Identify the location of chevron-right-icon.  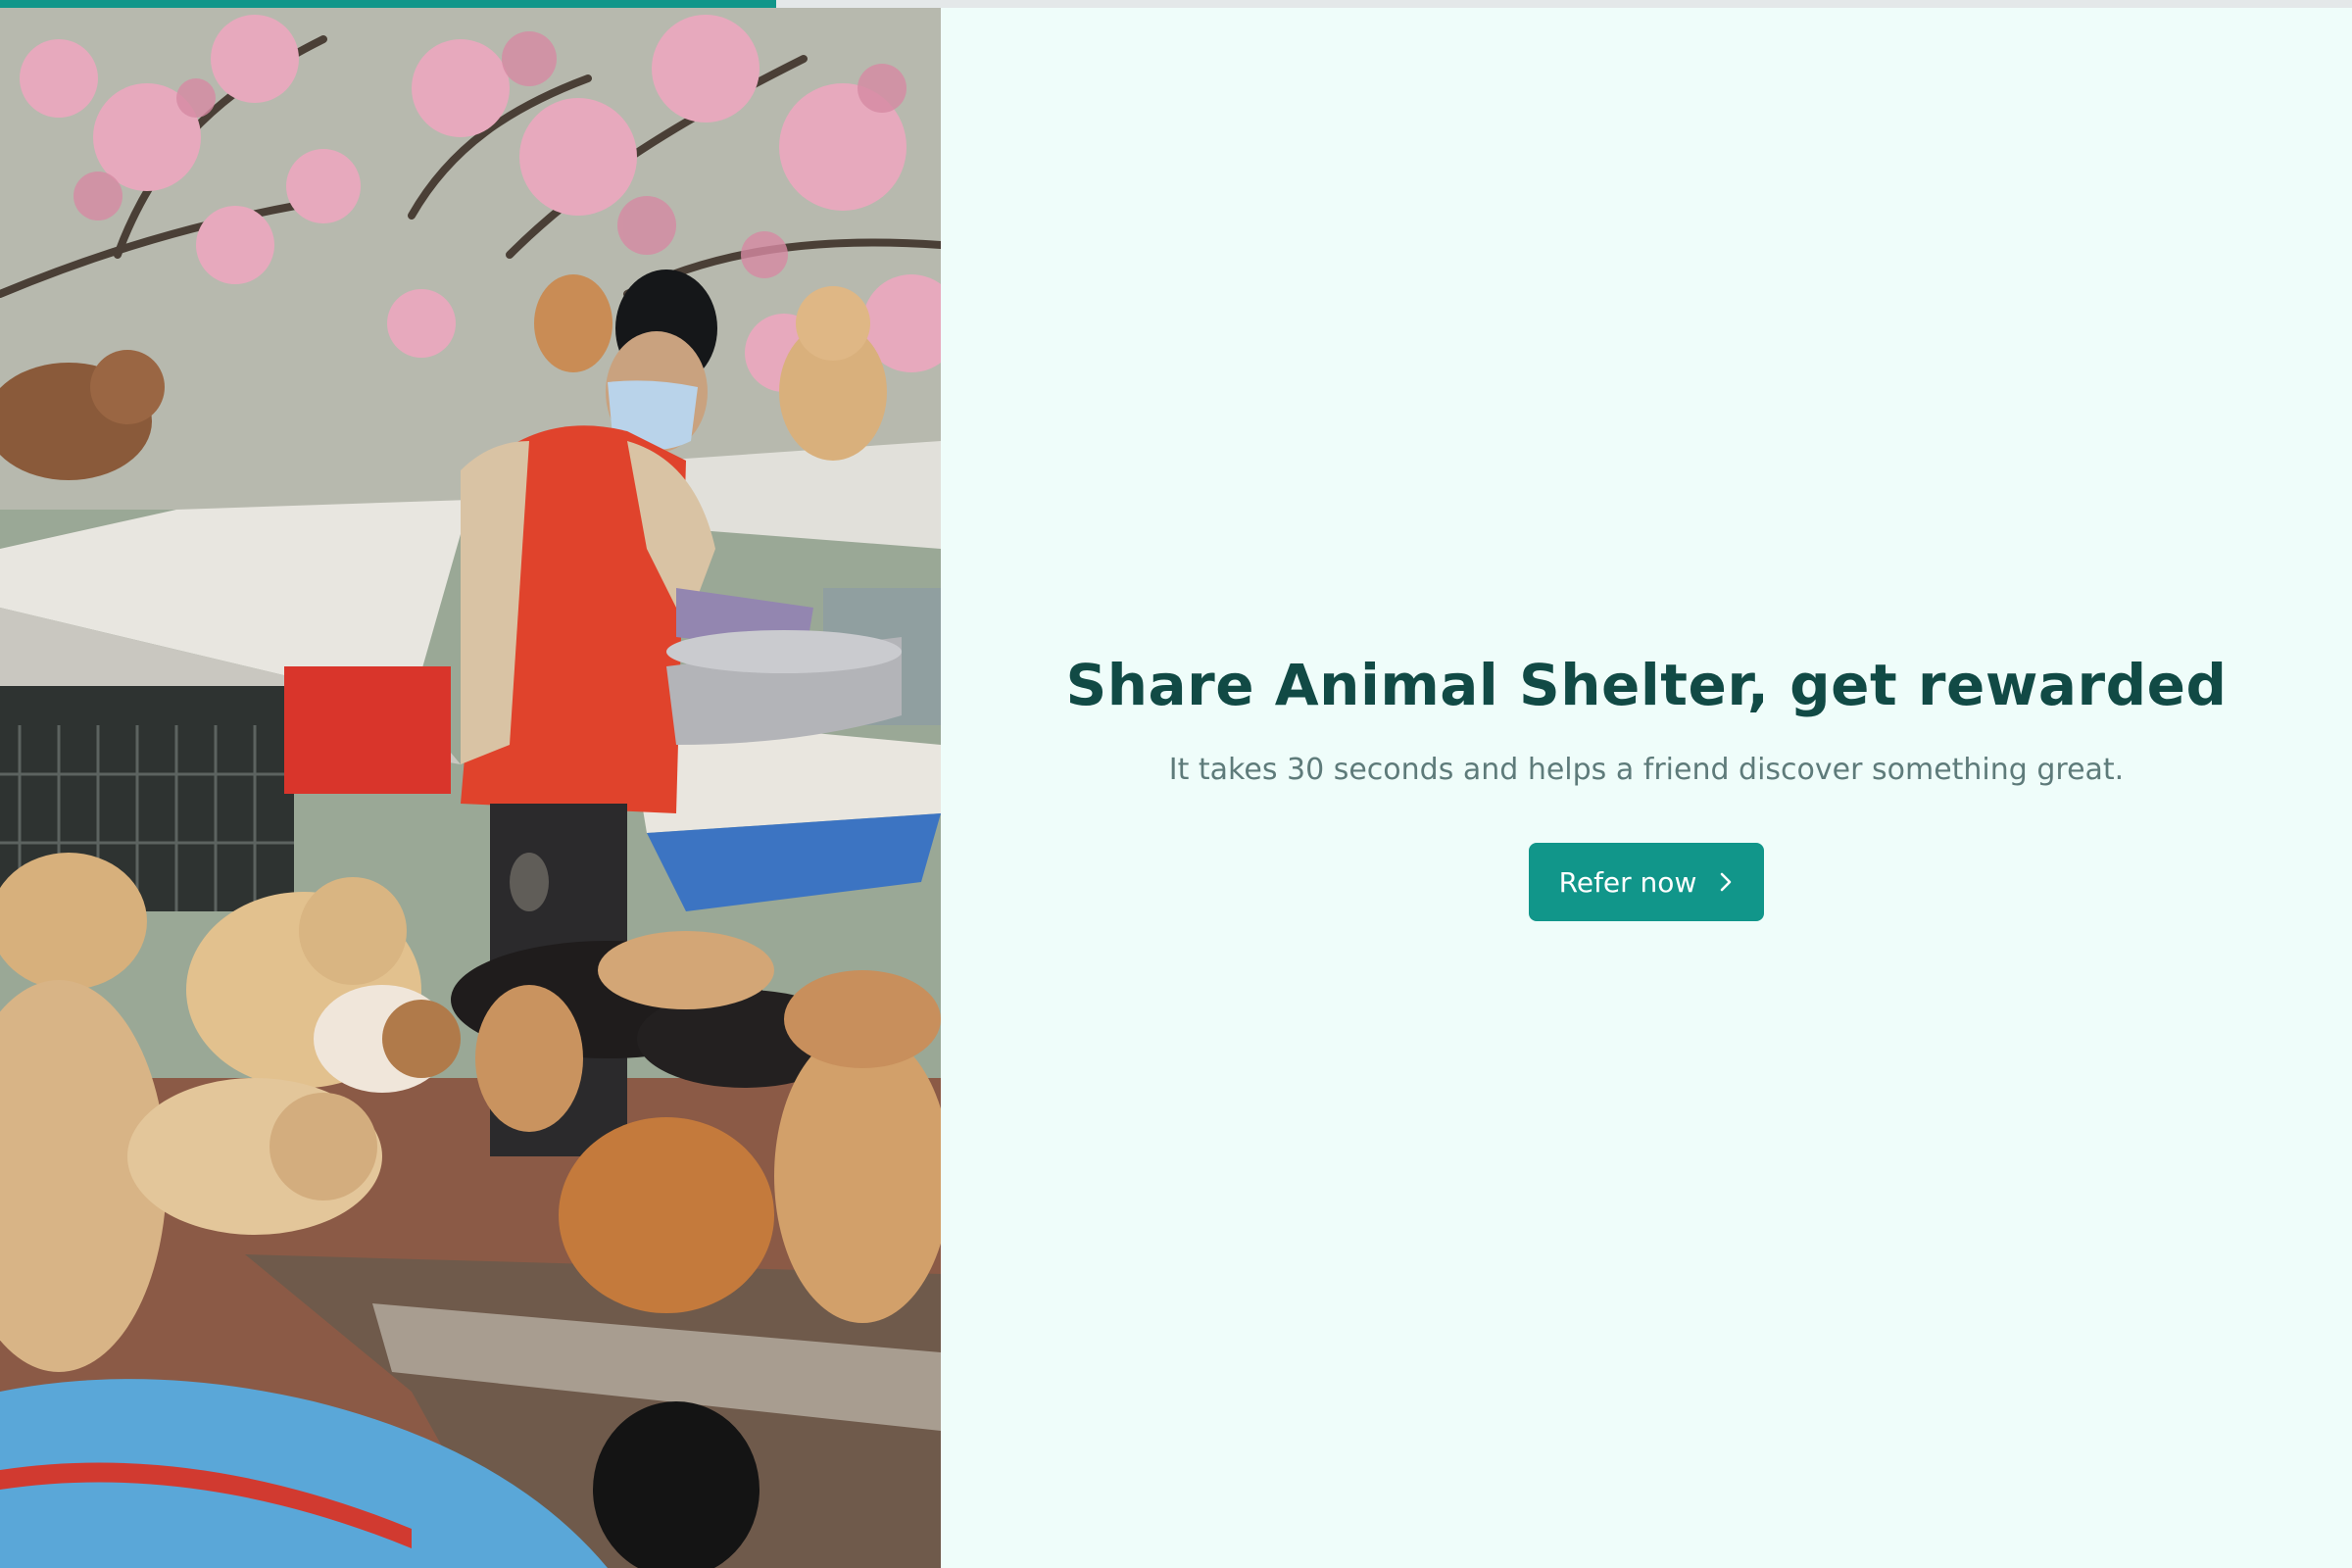
(1726, 882).